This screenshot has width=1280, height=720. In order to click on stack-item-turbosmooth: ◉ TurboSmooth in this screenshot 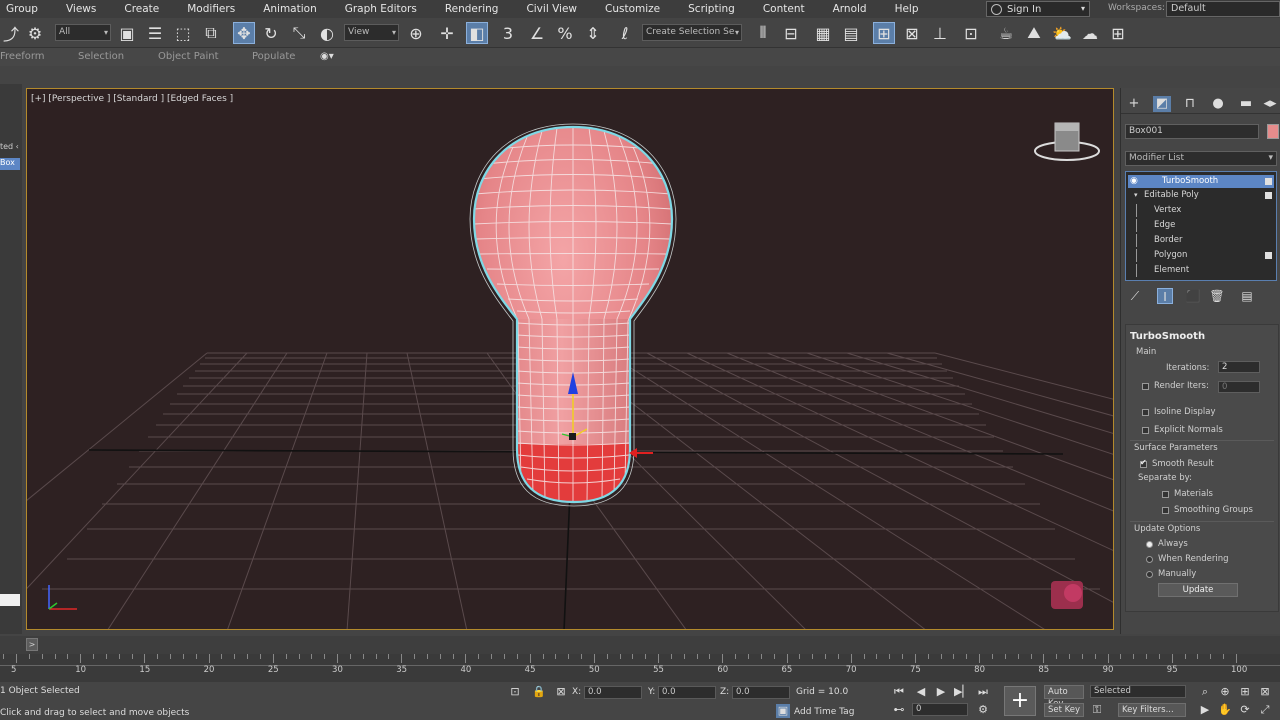, I will do `click(1201, 181)`.